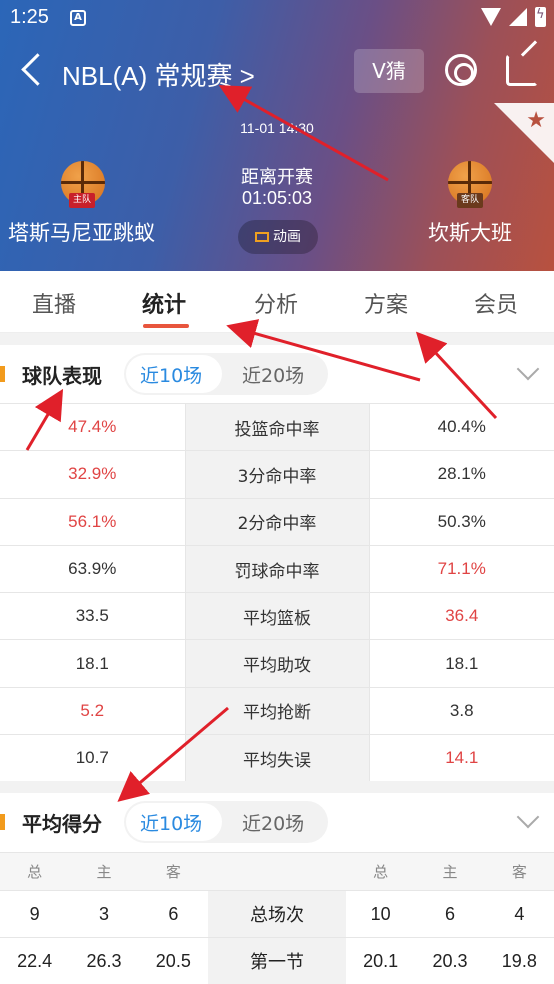 The width and height of the screenshot is (554, 984). I want to click on stat-label: 平均助攻, so click(277, 663).